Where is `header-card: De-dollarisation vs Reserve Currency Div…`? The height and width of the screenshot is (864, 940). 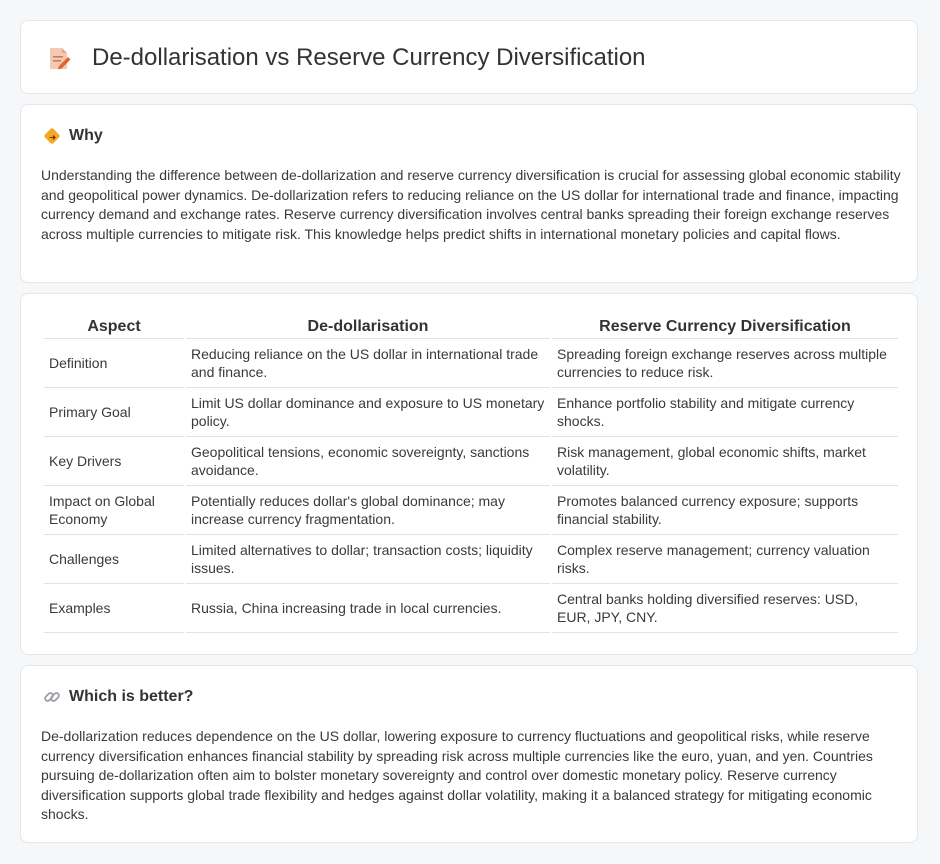 header-card: De-dollarisation vs Reserve Currency Div… is located at coordinates (469, 57).